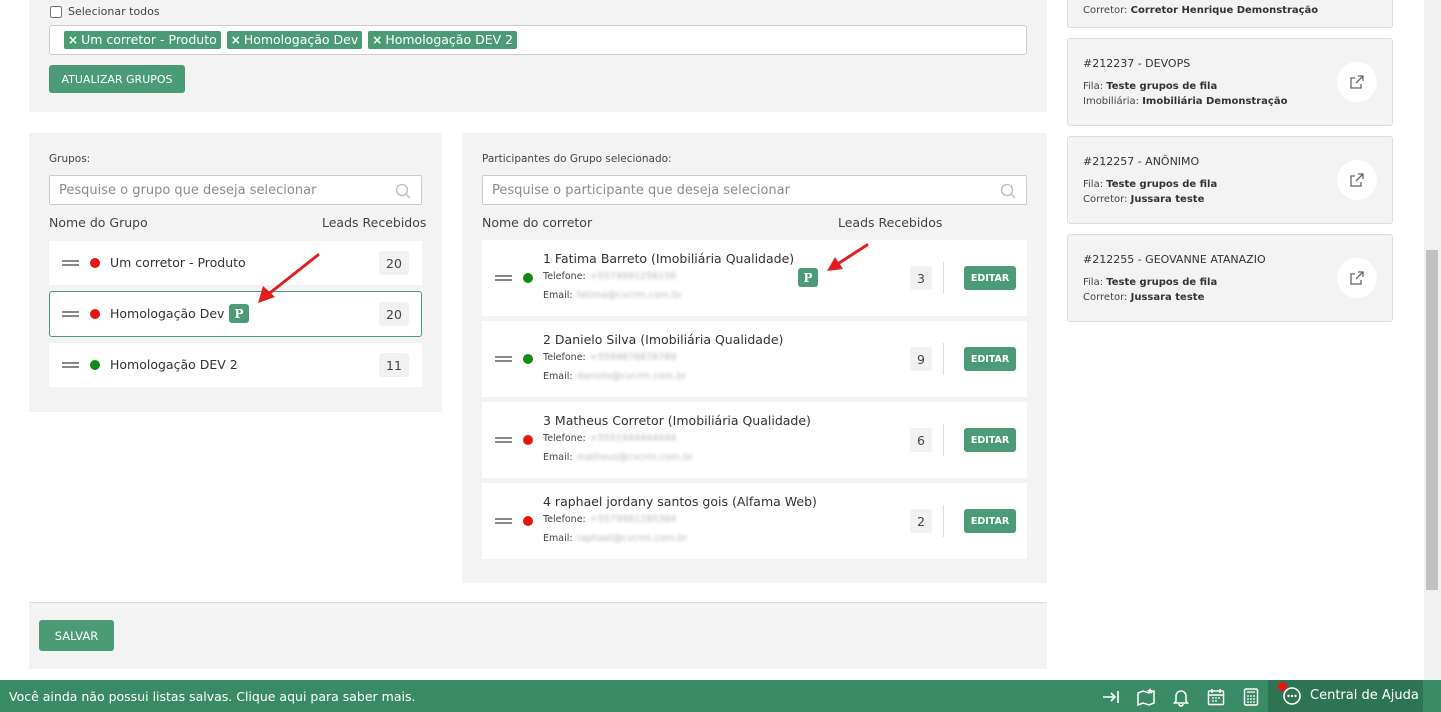  I want to click on card-label: Corretor:, so click(1105, 199).